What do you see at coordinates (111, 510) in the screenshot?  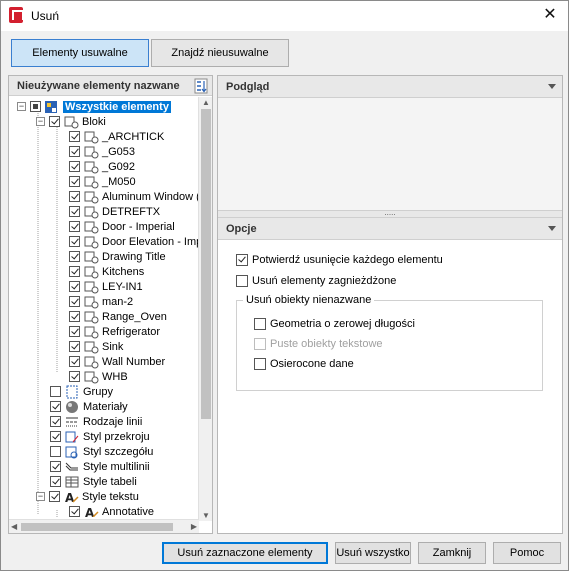 I see `tree-item-text-style: A Annotative` at bounding box center [111, 510].